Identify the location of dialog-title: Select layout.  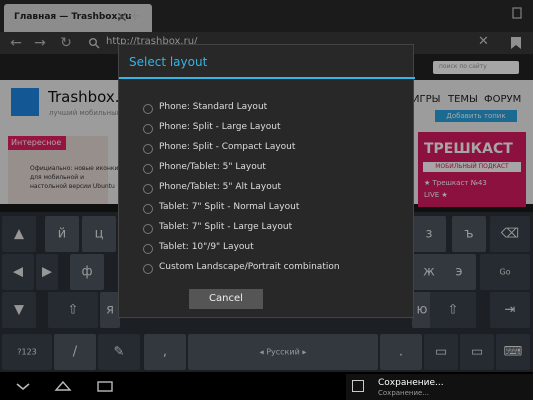
(168, 62).